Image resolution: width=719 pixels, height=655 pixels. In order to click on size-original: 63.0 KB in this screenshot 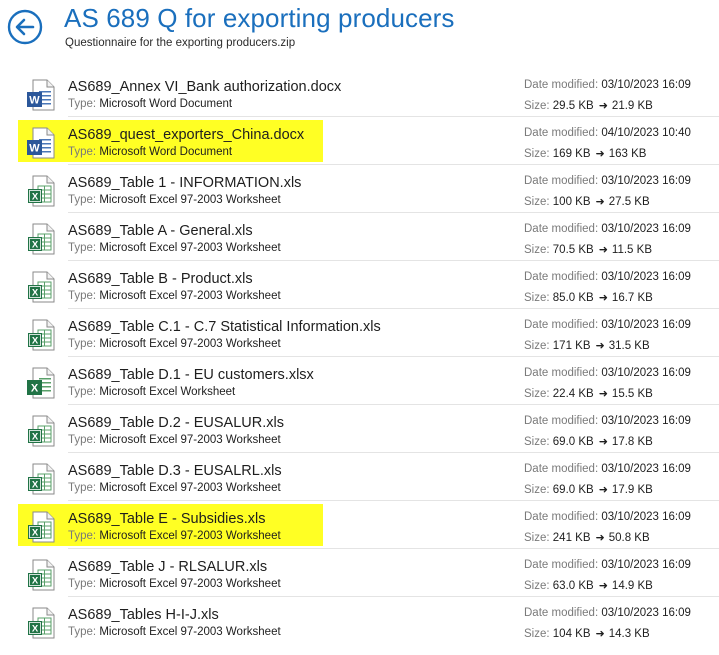, I will do `click(573, 586)`.